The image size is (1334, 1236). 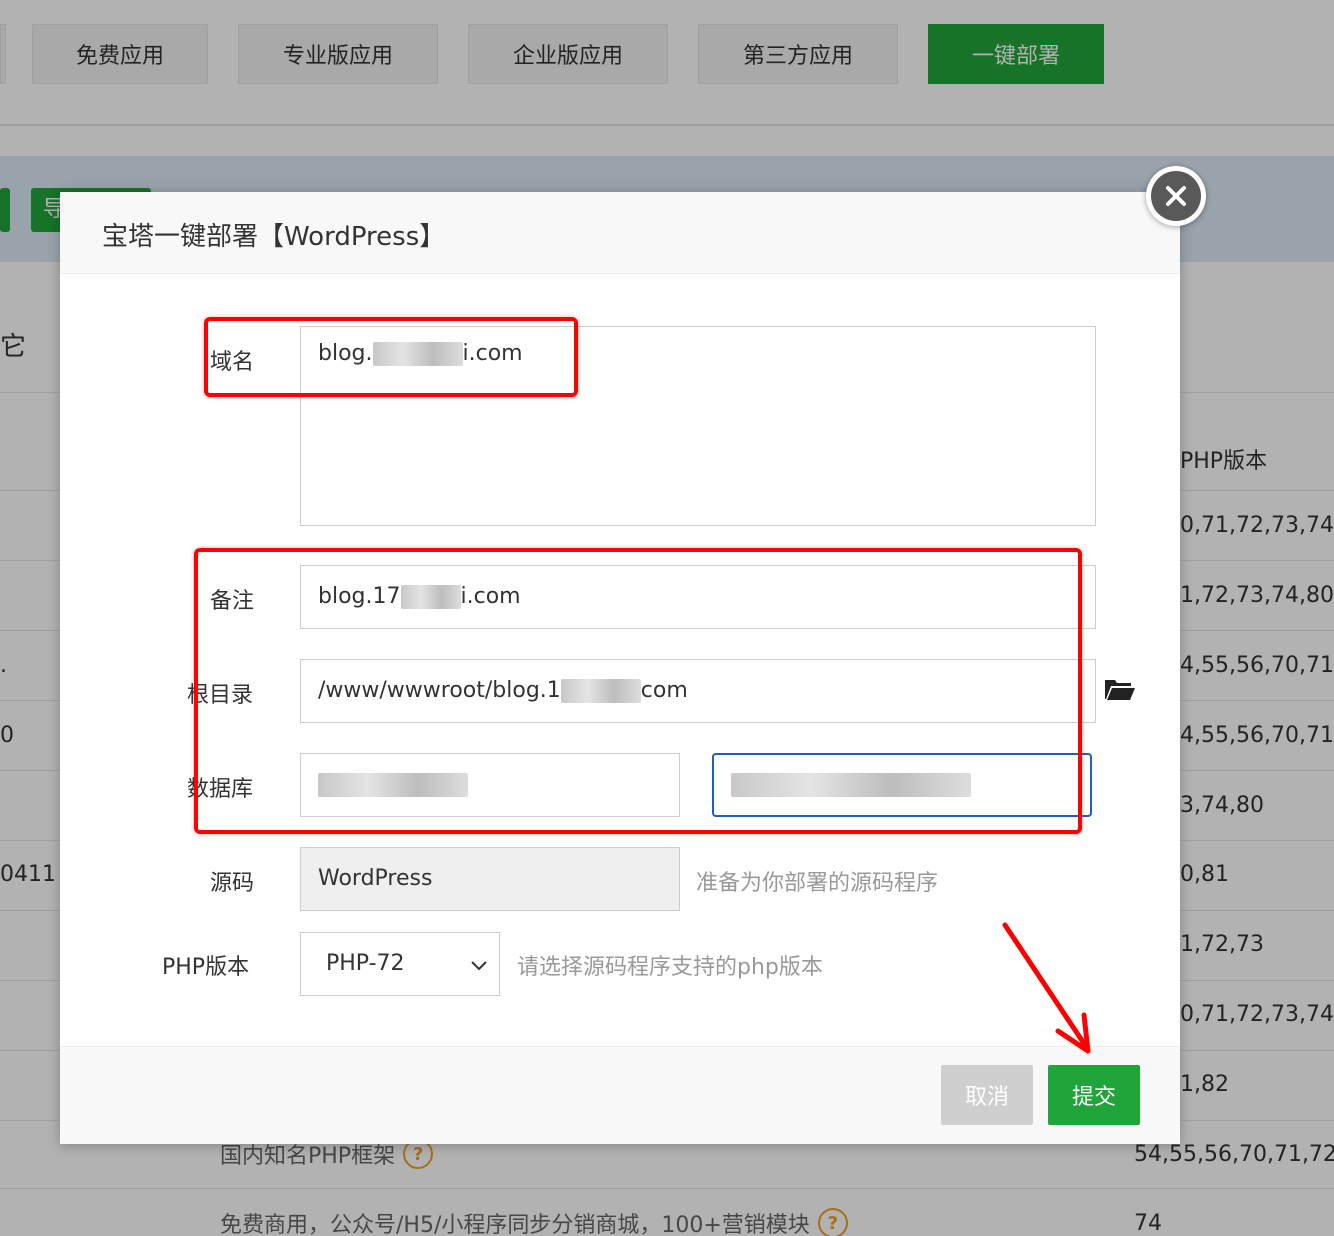 What do you see at coordinates (1120, 689) in the screenshot?
I see `folder-open-icon` at bounding box center [1120, 689].